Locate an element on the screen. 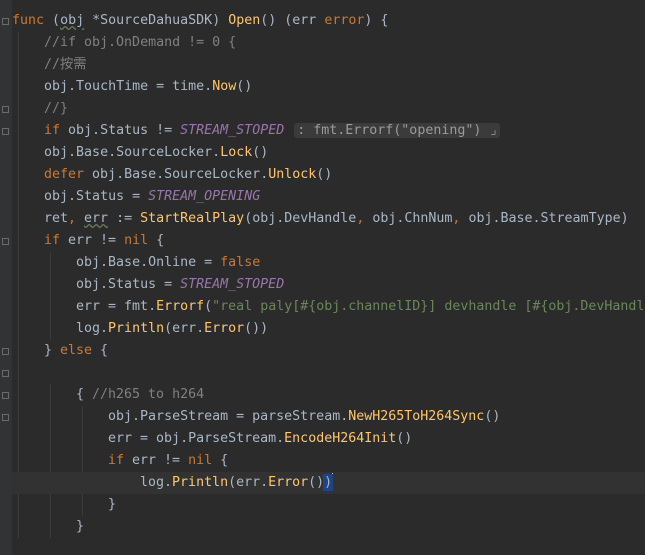 The width and height of the screenshot is (645, 555). code-token: if is located at coordinates (52, 240).